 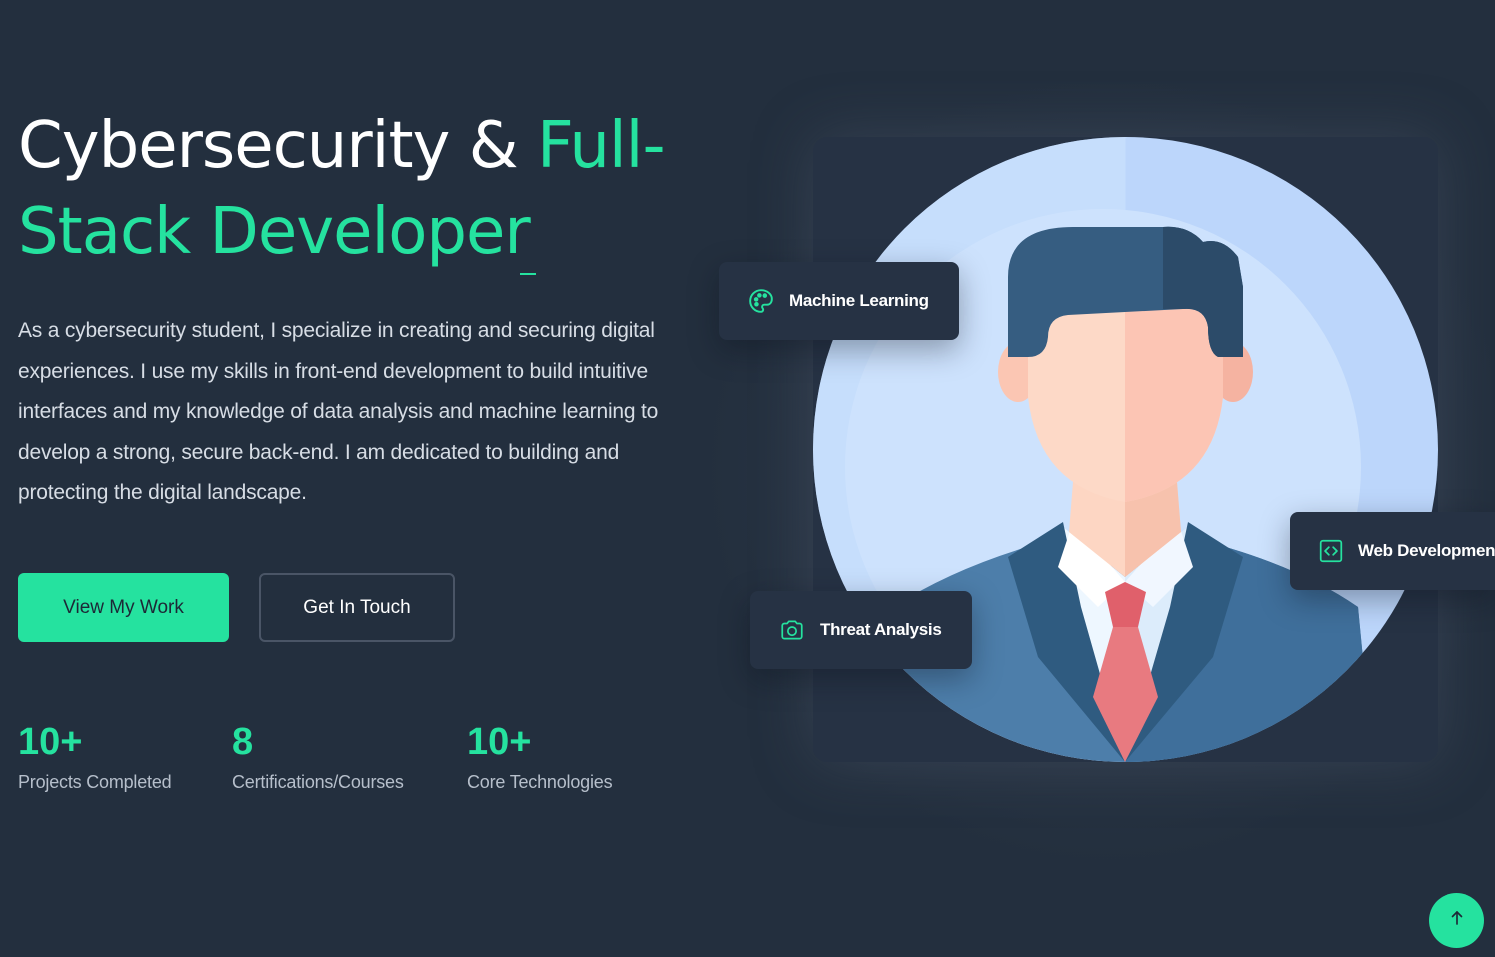 I want to click on chip-web-development: Web Development, so click(x=1392, y=551).